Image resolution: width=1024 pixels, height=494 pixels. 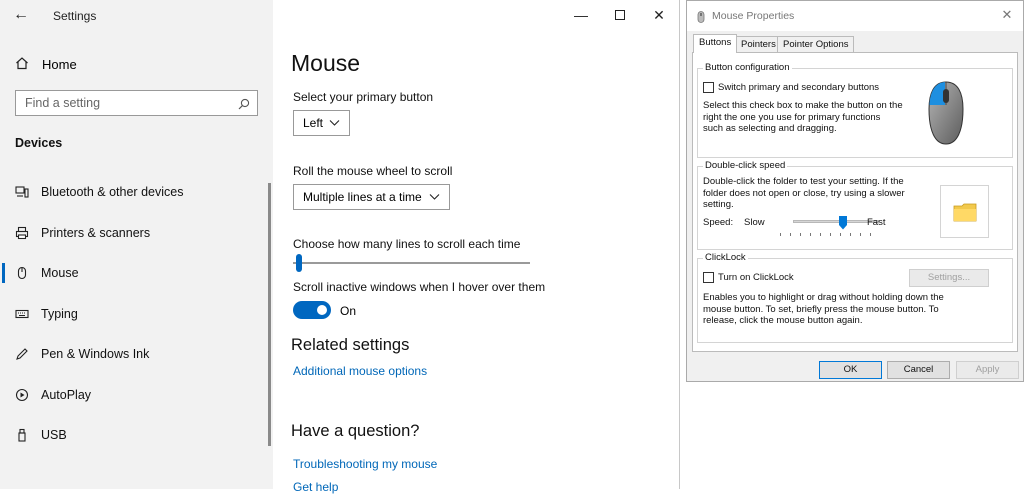 I want to click on sidebar-item-autoplay: AutoPlay, so click(x=53, y=395).